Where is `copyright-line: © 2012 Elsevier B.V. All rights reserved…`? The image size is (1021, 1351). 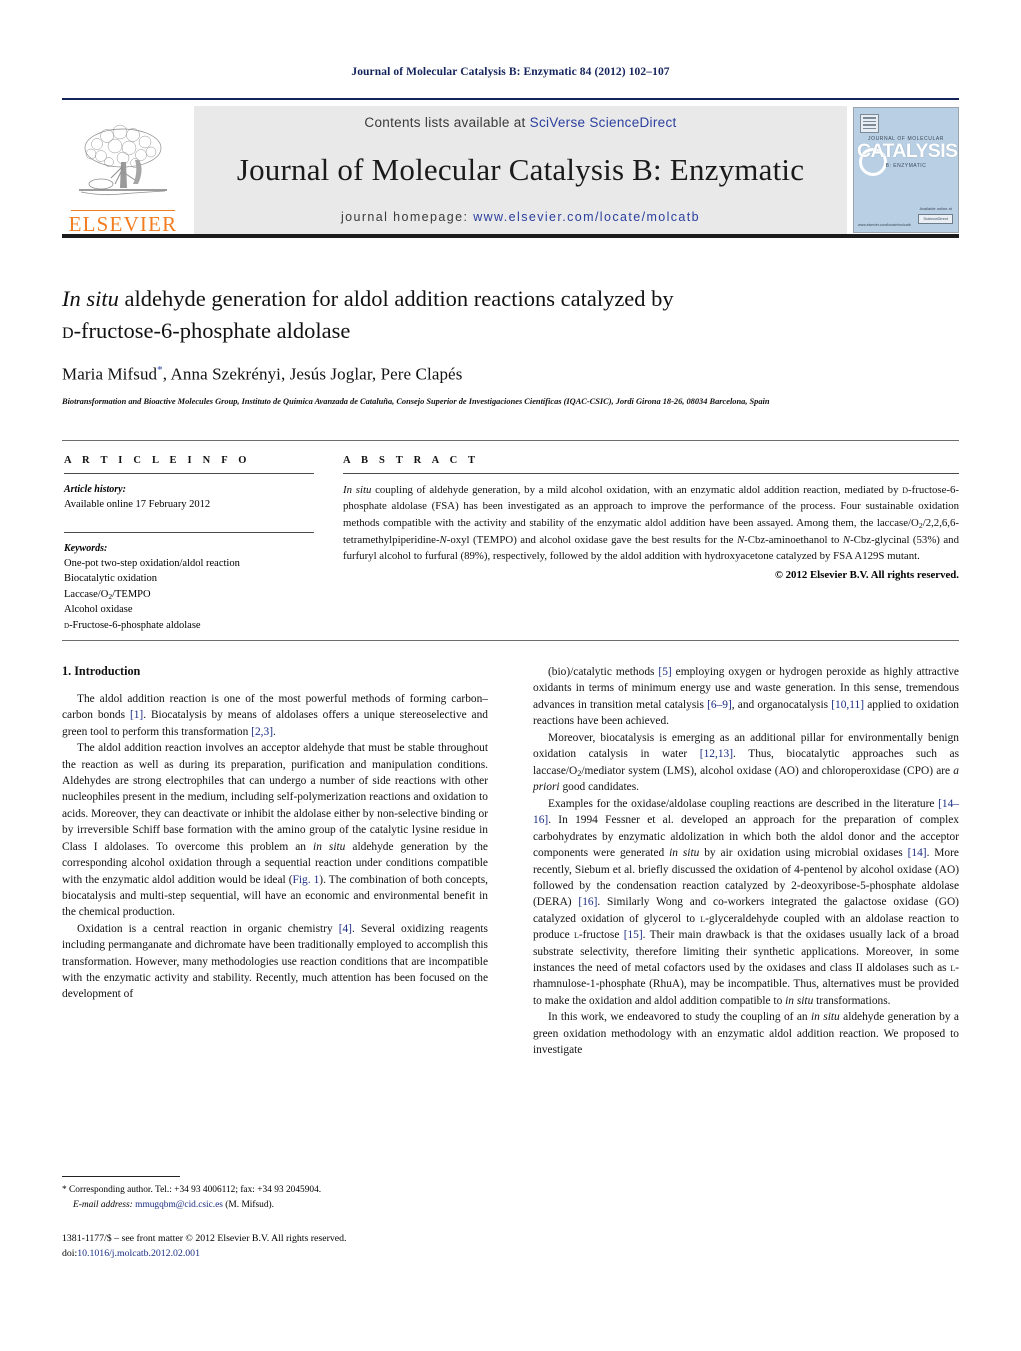
copyright-line: © 2012 Elsevier B.V. All rights reserved… is located at coordinates (866, 575).